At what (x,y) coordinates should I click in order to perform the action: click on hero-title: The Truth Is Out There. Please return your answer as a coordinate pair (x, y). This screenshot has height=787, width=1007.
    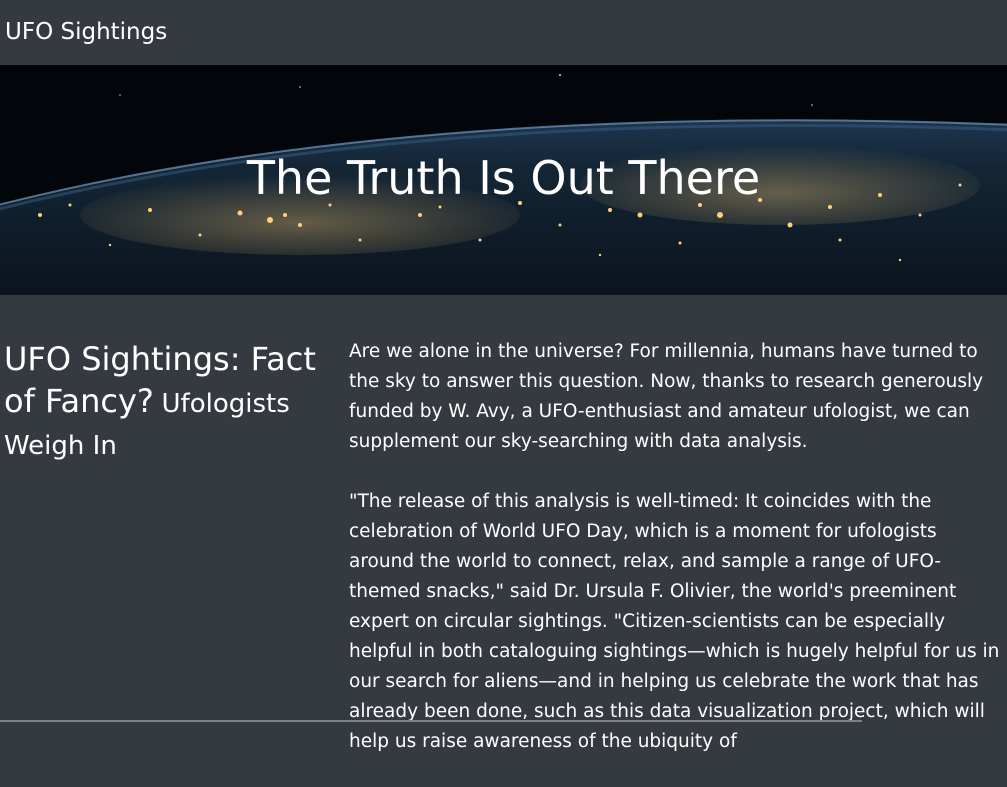
    Looking at the image, I should click on (503, 178).